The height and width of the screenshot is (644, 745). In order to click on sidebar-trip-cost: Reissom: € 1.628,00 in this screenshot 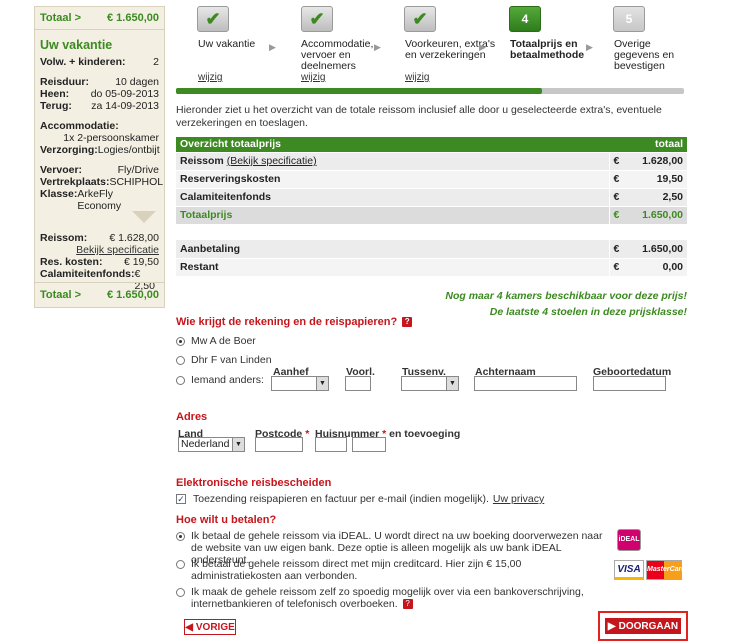, I will do `click(99, 238)`.